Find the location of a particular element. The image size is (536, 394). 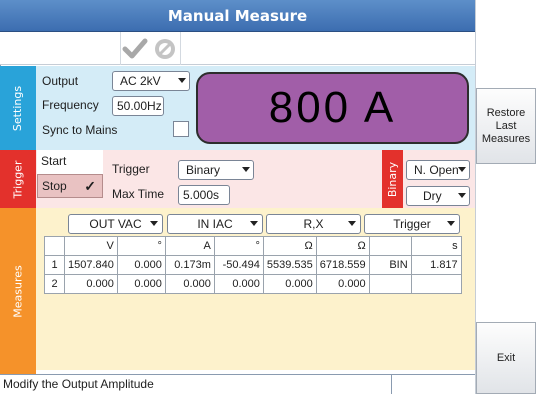

exit-button: Exit is located at coordinates (506, 358).